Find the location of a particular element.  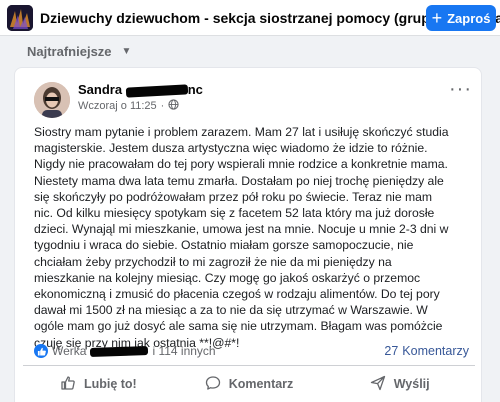

divider is located at coordinates (249, 365).